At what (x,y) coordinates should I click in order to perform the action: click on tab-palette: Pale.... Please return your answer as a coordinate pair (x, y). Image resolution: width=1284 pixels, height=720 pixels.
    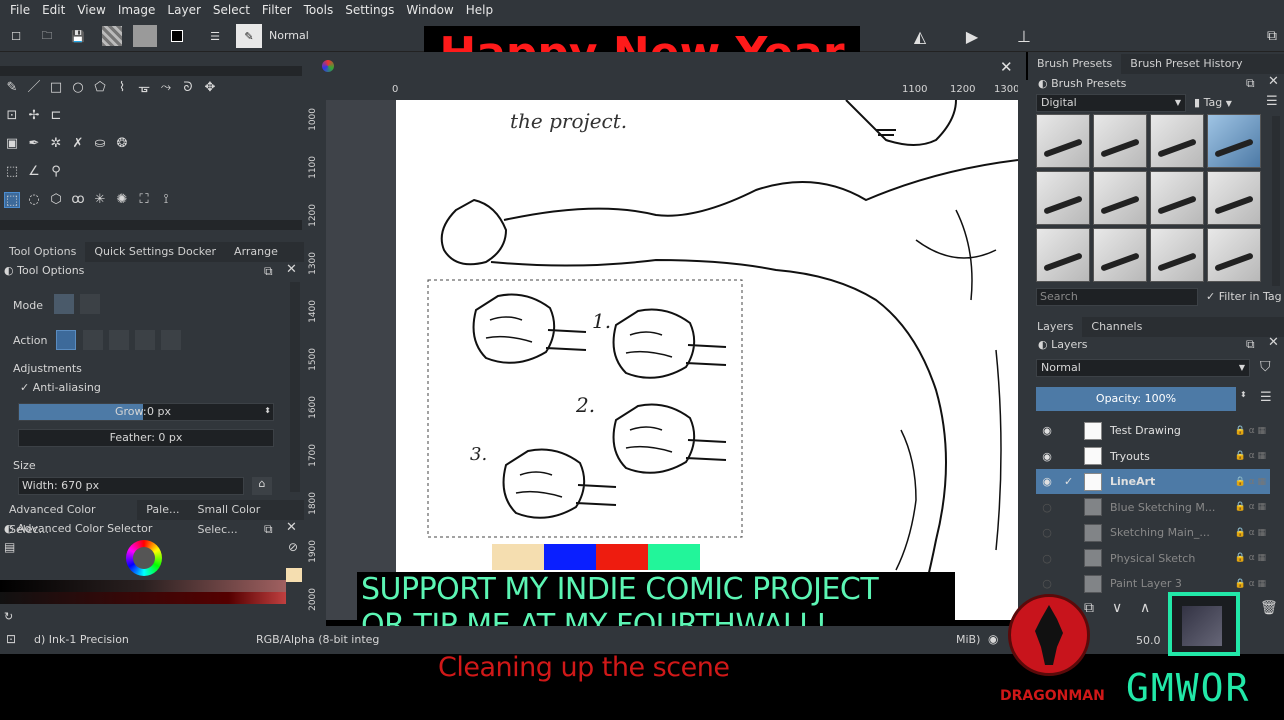
    Looking at the image, I should click on (162, 510).